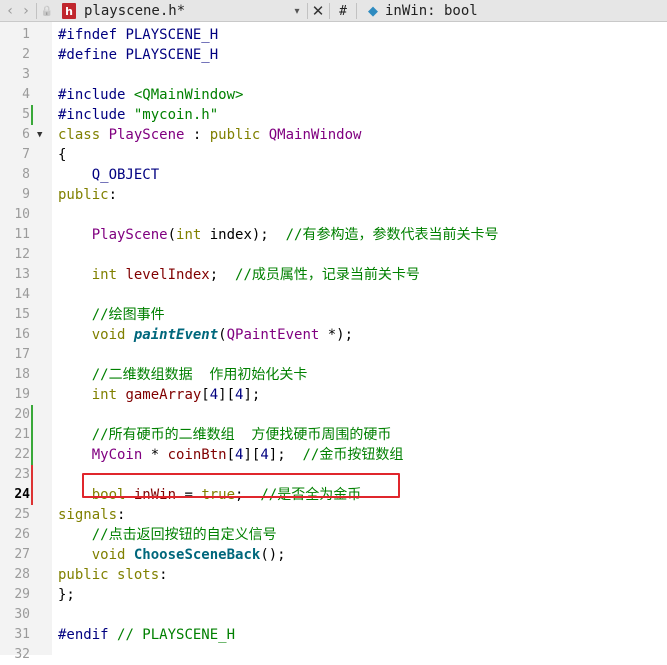 This screenshot has height=665, width=667. What do you see at coordinates (22, 294) in the screenshot?
I see `line-number: 14` at bounding box center [22, 294].